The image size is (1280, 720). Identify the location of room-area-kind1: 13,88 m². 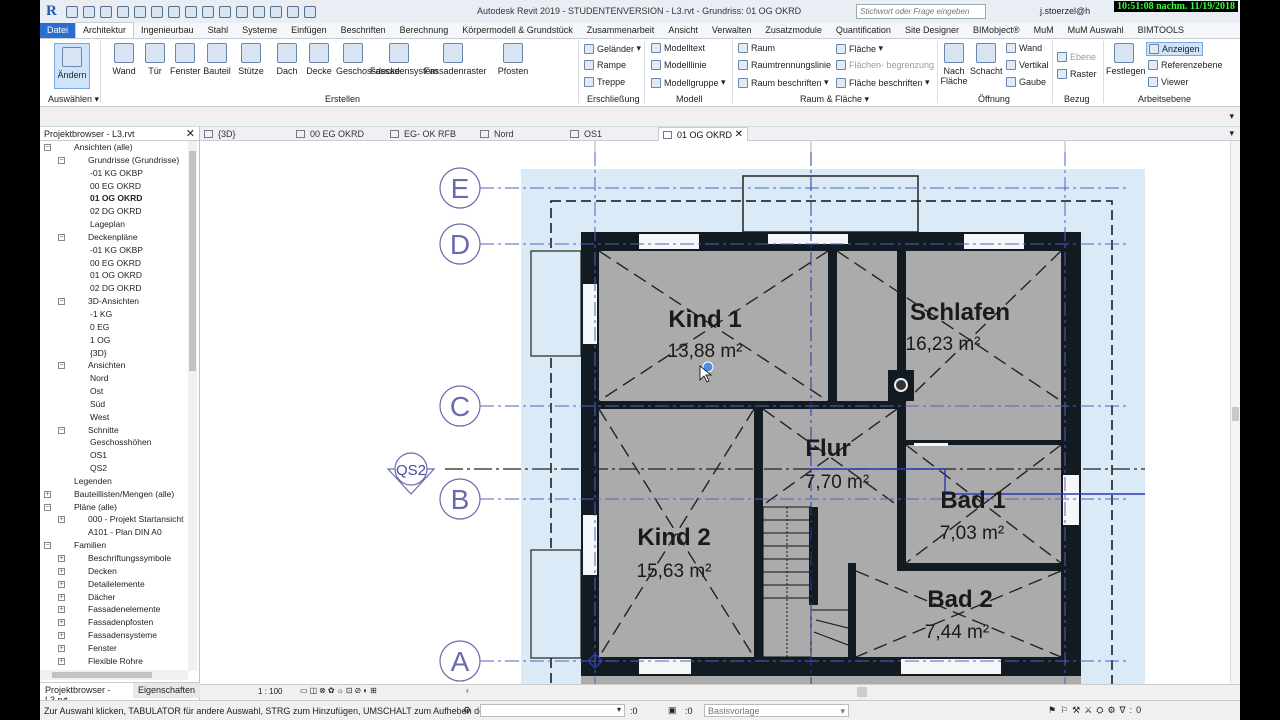
(705, 351).